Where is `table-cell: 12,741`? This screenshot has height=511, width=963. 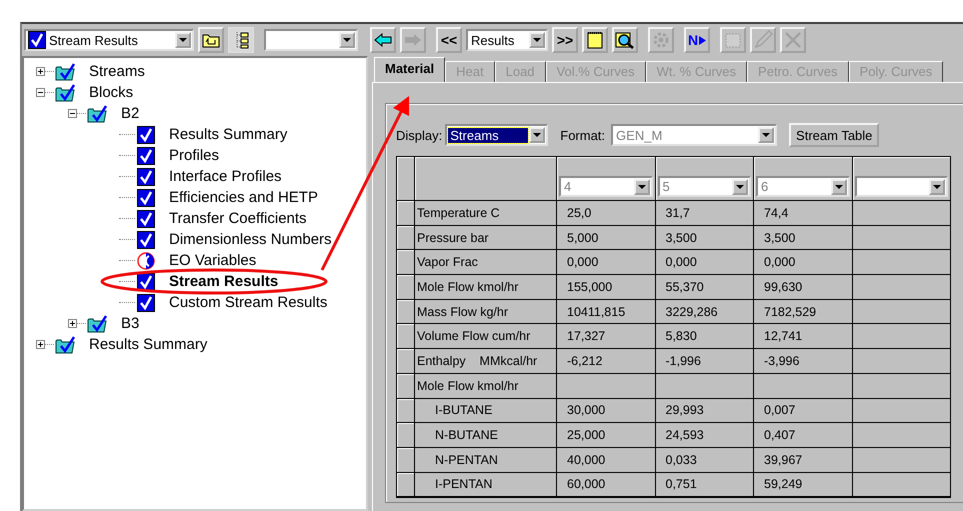
table-cell: 12,741 is located at coordinates (803, 337).